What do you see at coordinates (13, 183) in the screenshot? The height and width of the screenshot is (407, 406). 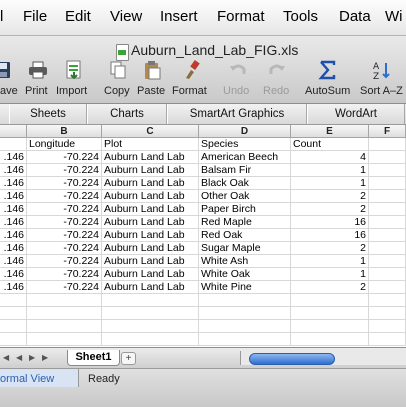 I see `cell-a-row-4: .146` at bounding box center [13, 183].